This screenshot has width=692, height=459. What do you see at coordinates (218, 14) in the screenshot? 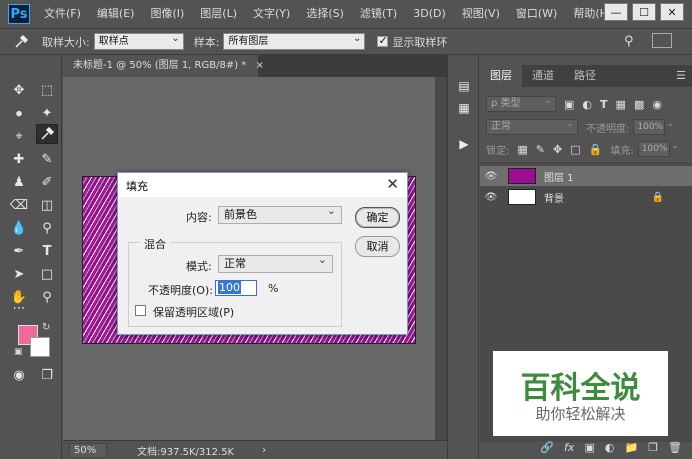
I see `menu-layer: 图层(L)` at bounding box center [218, 14].